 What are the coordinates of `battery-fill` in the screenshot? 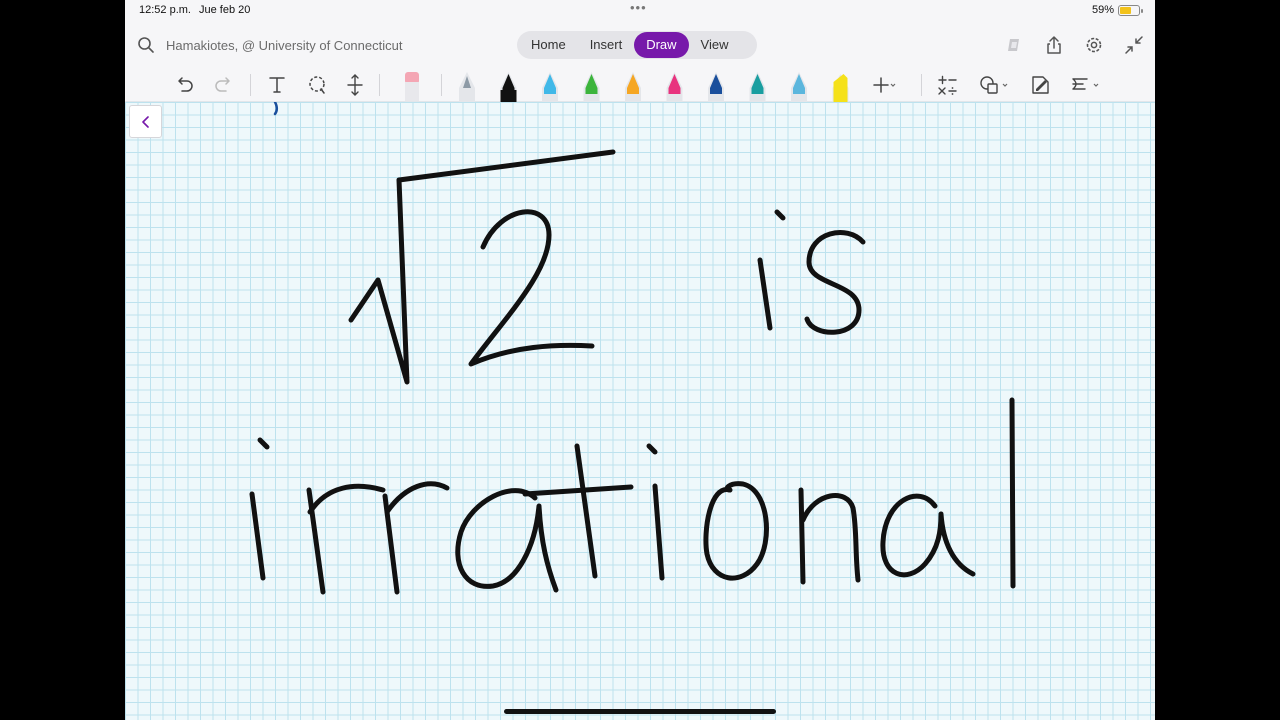 It's located at (1125, 10).